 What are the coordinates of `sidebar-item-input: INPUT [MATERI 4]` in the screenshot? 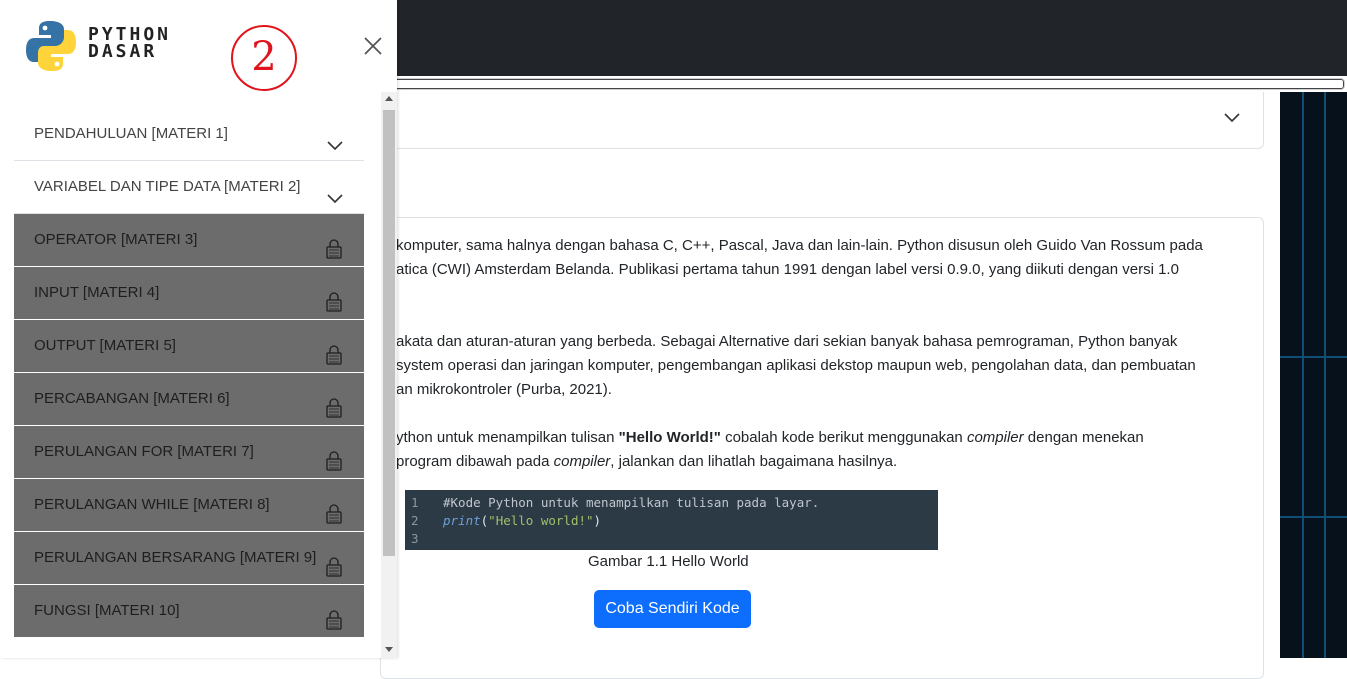 It's located at (189, 293).